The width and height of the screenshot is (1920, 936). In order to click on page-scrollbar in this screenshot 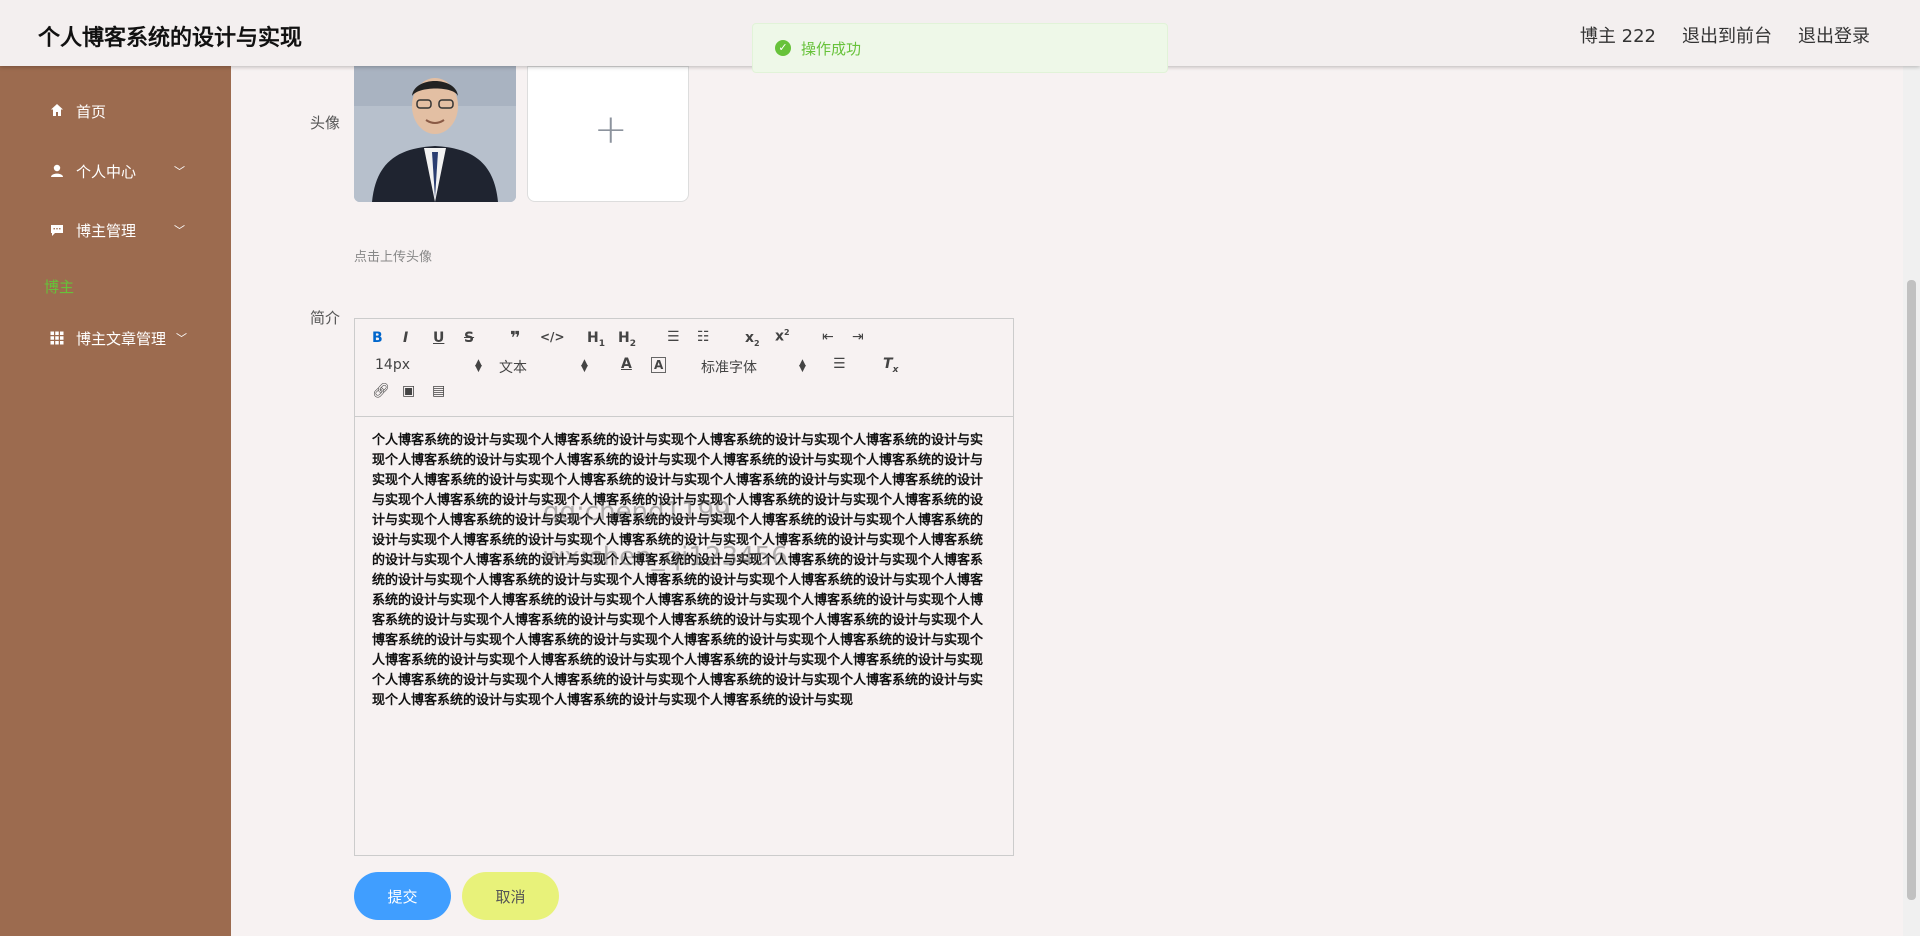, I will do `click(1911, 501)`.